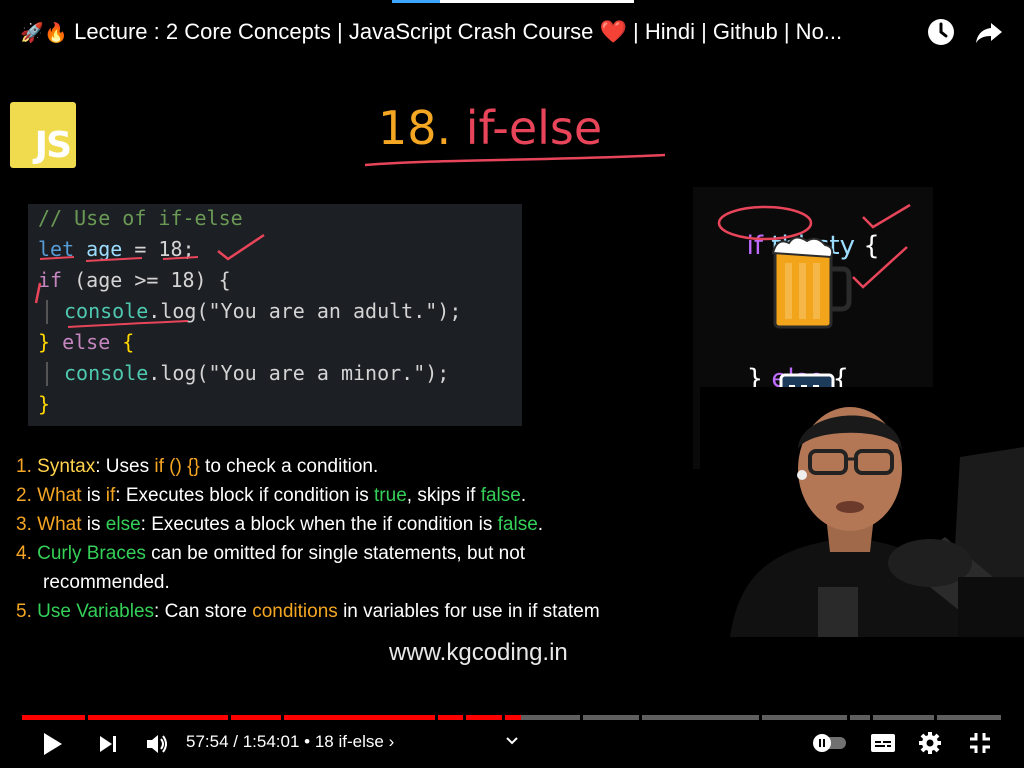 Image resolution: width=1024 pixels, height=768 pixels. What do you see at coordinates (478, 652) in the screenshot?
I see `website-watermark: www.kgcoding.in` at bounding box center [478, 652].